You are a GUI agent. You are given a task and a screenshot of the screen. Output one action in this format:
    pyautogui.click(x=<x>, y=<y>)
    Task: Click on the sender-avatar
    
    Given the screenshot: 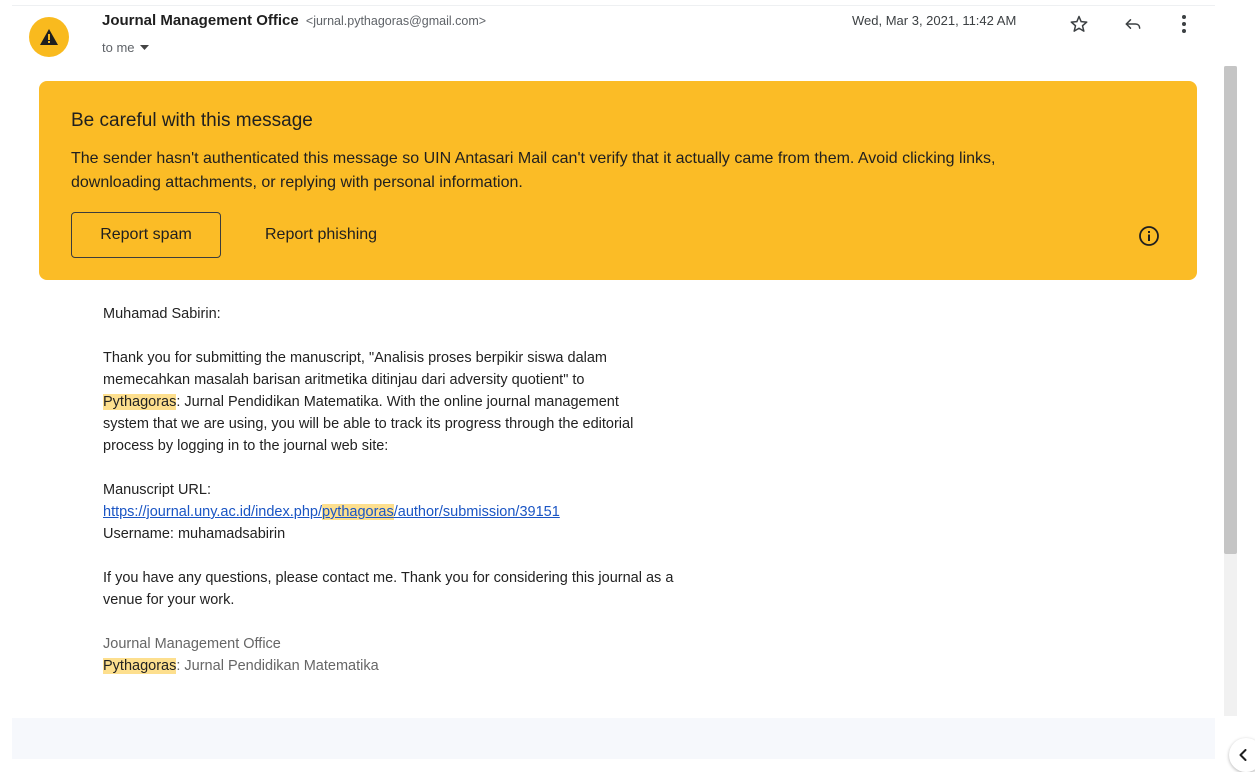 What is the action you would take?
    pyautogui.click(x=49, y=37)
    